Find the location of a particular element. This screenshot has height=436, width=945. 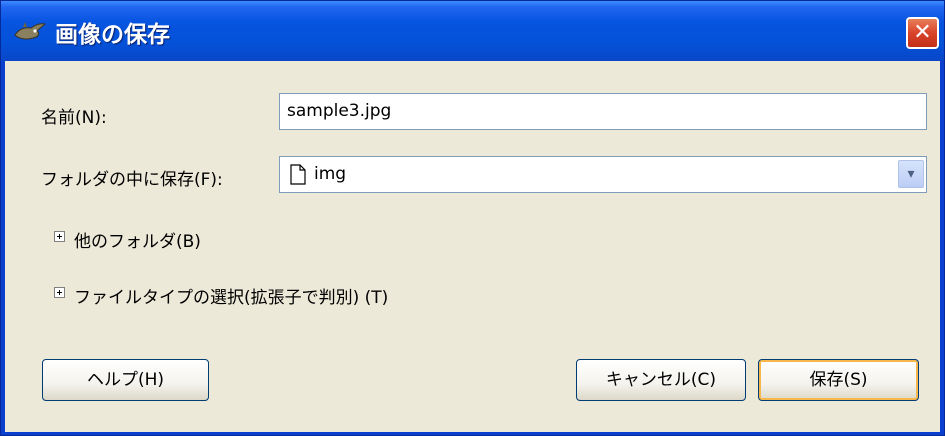

save-button: 保存(S) is located at coordinates (838, 380).